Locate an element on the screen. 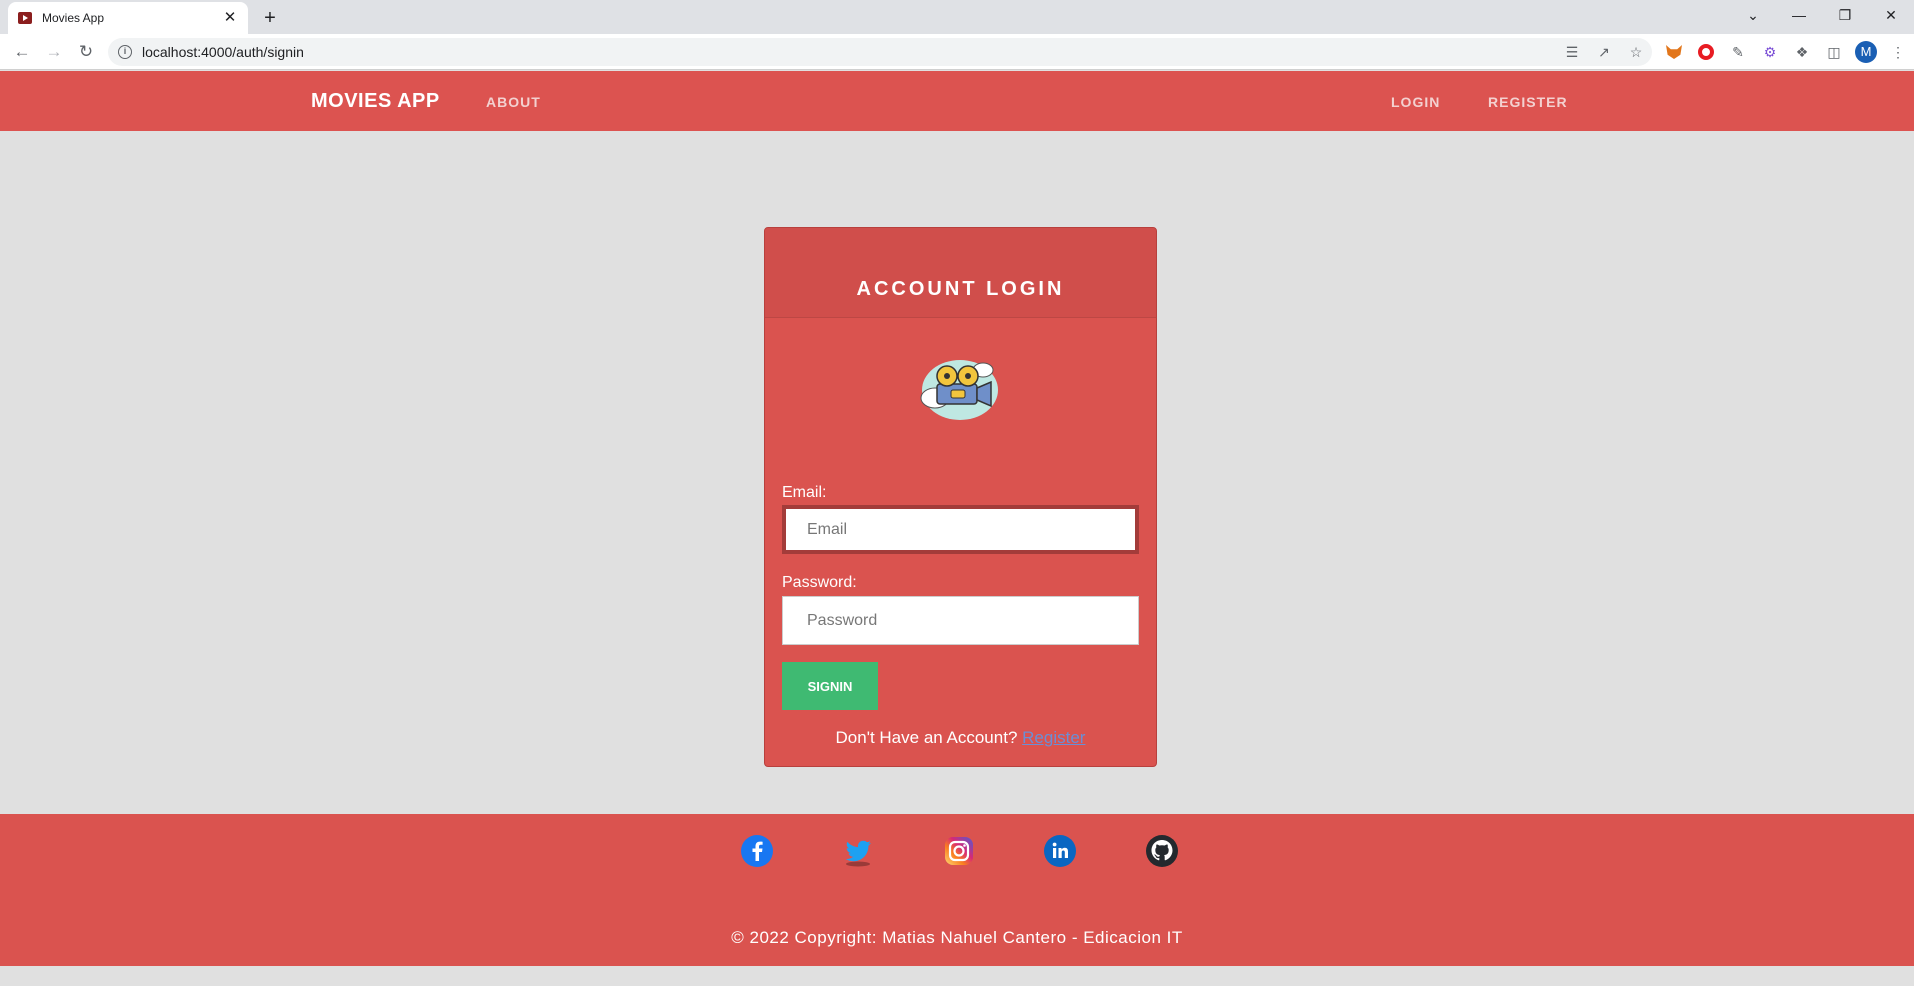 This screenshot has width=1914, height=986. translate-icon: ☰ is located at coordinates (1572, 52).